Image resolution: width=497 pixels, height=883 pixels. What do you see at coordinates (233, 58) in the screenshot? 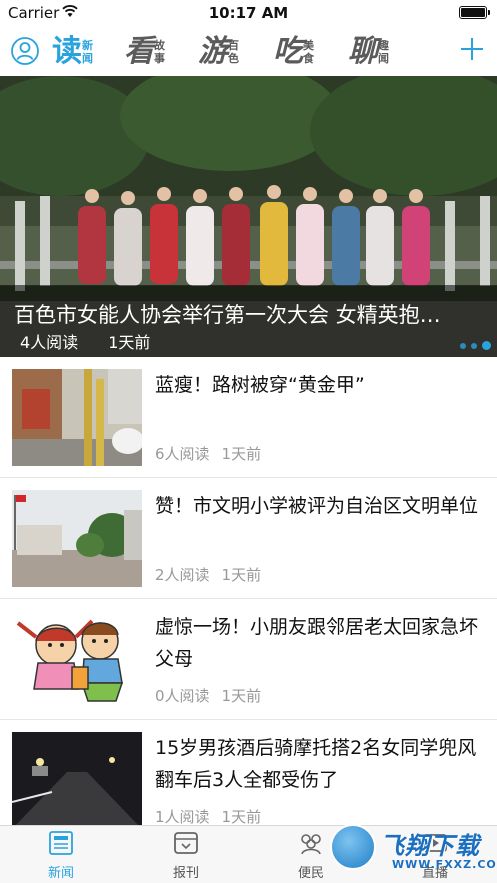
I see `tab-travel-sub2: 色` at bounding box center [233, 58].